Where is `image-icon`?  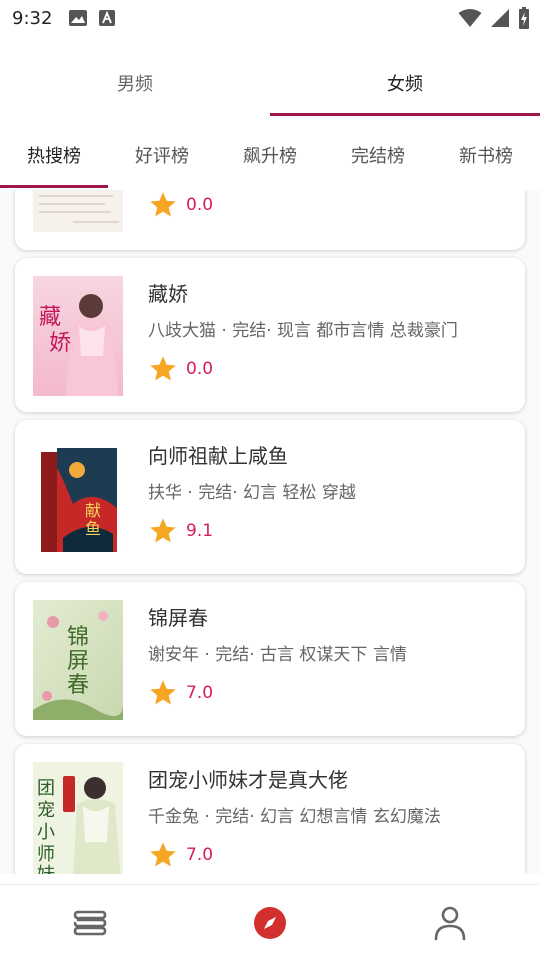
image-icon is located at coordinates (78, 18).